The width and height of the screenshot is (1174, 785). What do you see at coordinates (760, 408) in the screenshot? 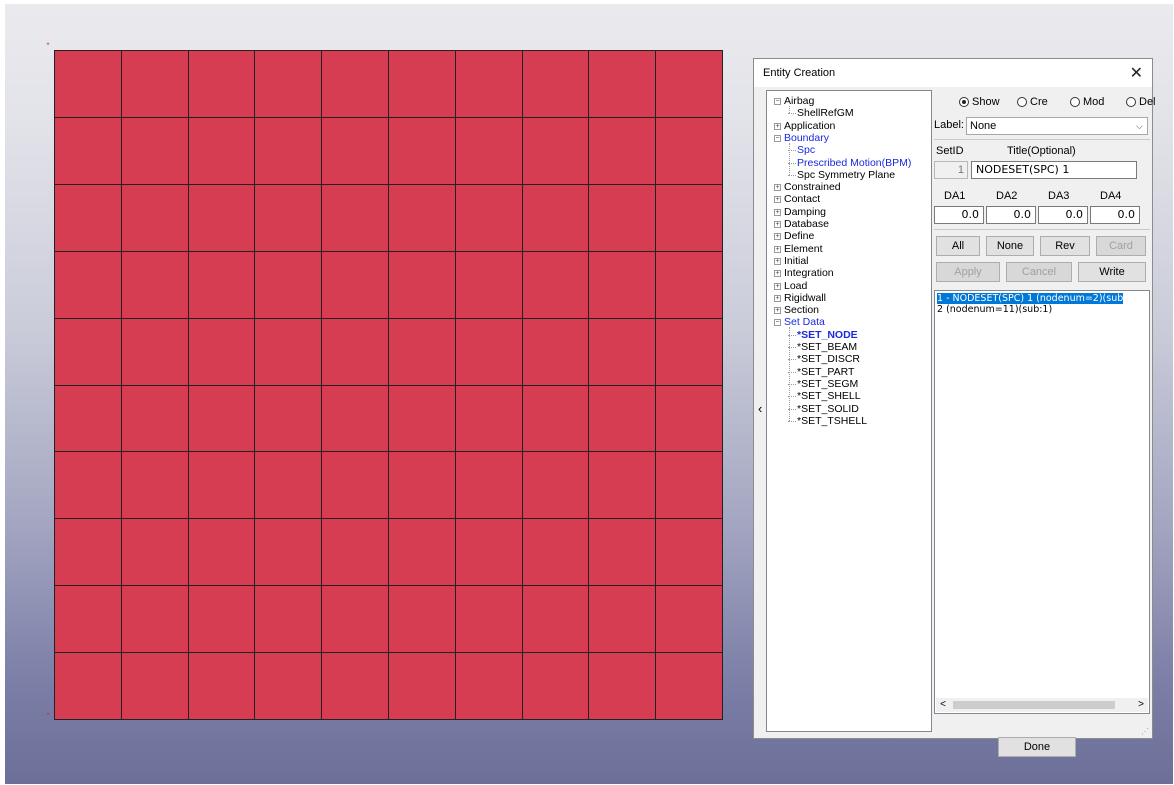
I see `collapse-panel-icon: ‹` at bounding box center [760, 408].